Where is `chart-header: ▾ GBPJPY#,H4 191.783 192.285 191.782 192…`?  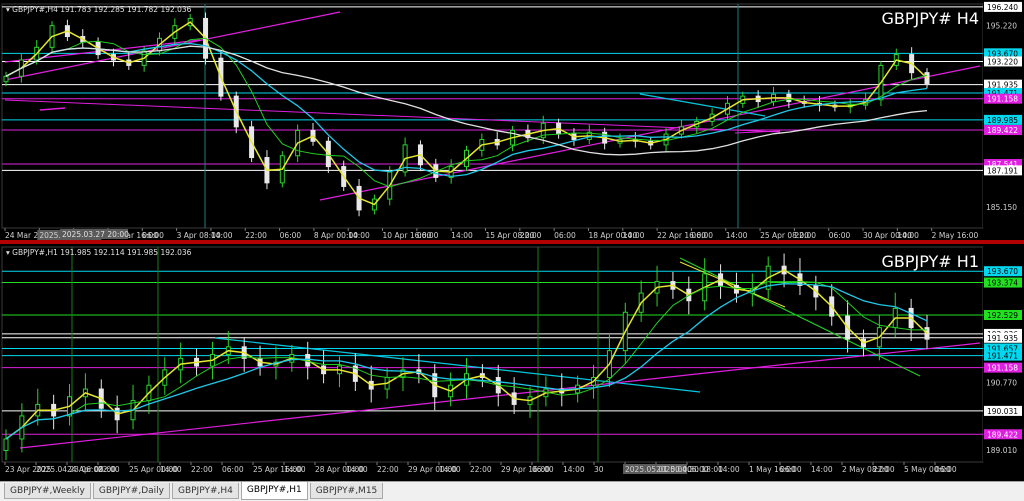
chart-header: ▾ GBPJPY#,H4 191.783 192.285 191.782 192… is located at coordinates (99, 9).